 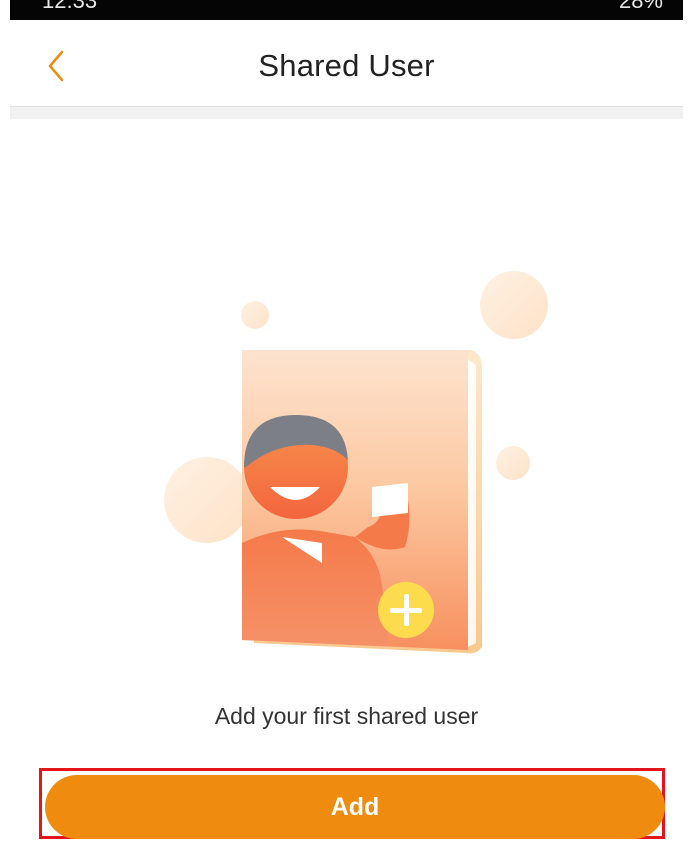 I want to click on status-time: 12:33, so click(x=70, y=6).